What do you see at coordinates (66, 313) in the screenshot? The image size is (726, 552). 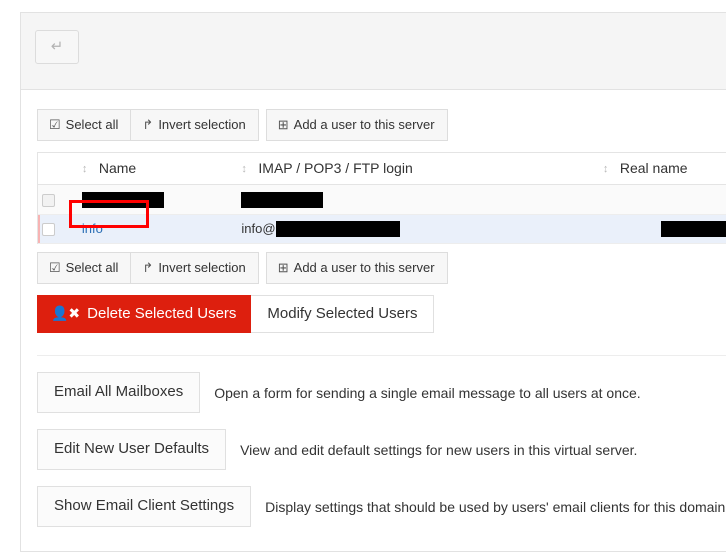 I see `user-delete-icon: 👤✖` at bounding box center [66, 313].